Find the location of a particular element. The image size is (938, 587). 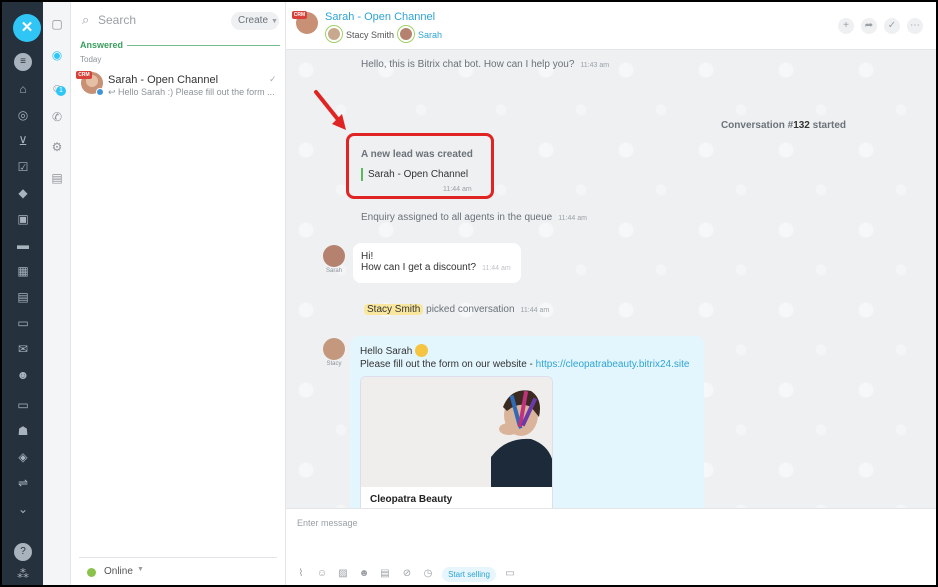

storage-icon: ▭ is located at coordinates (23, 323).